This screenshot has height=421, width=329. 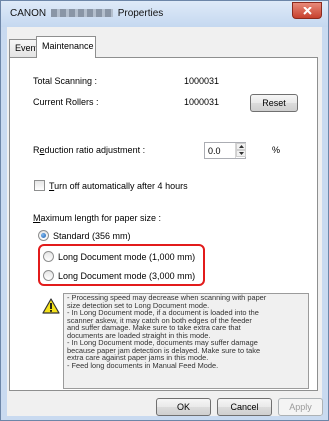 What do you see at coordinates (66, 47) in the screenshot?
I see `tab-maintenance: Maintenance` at bounding box center [66, 47].